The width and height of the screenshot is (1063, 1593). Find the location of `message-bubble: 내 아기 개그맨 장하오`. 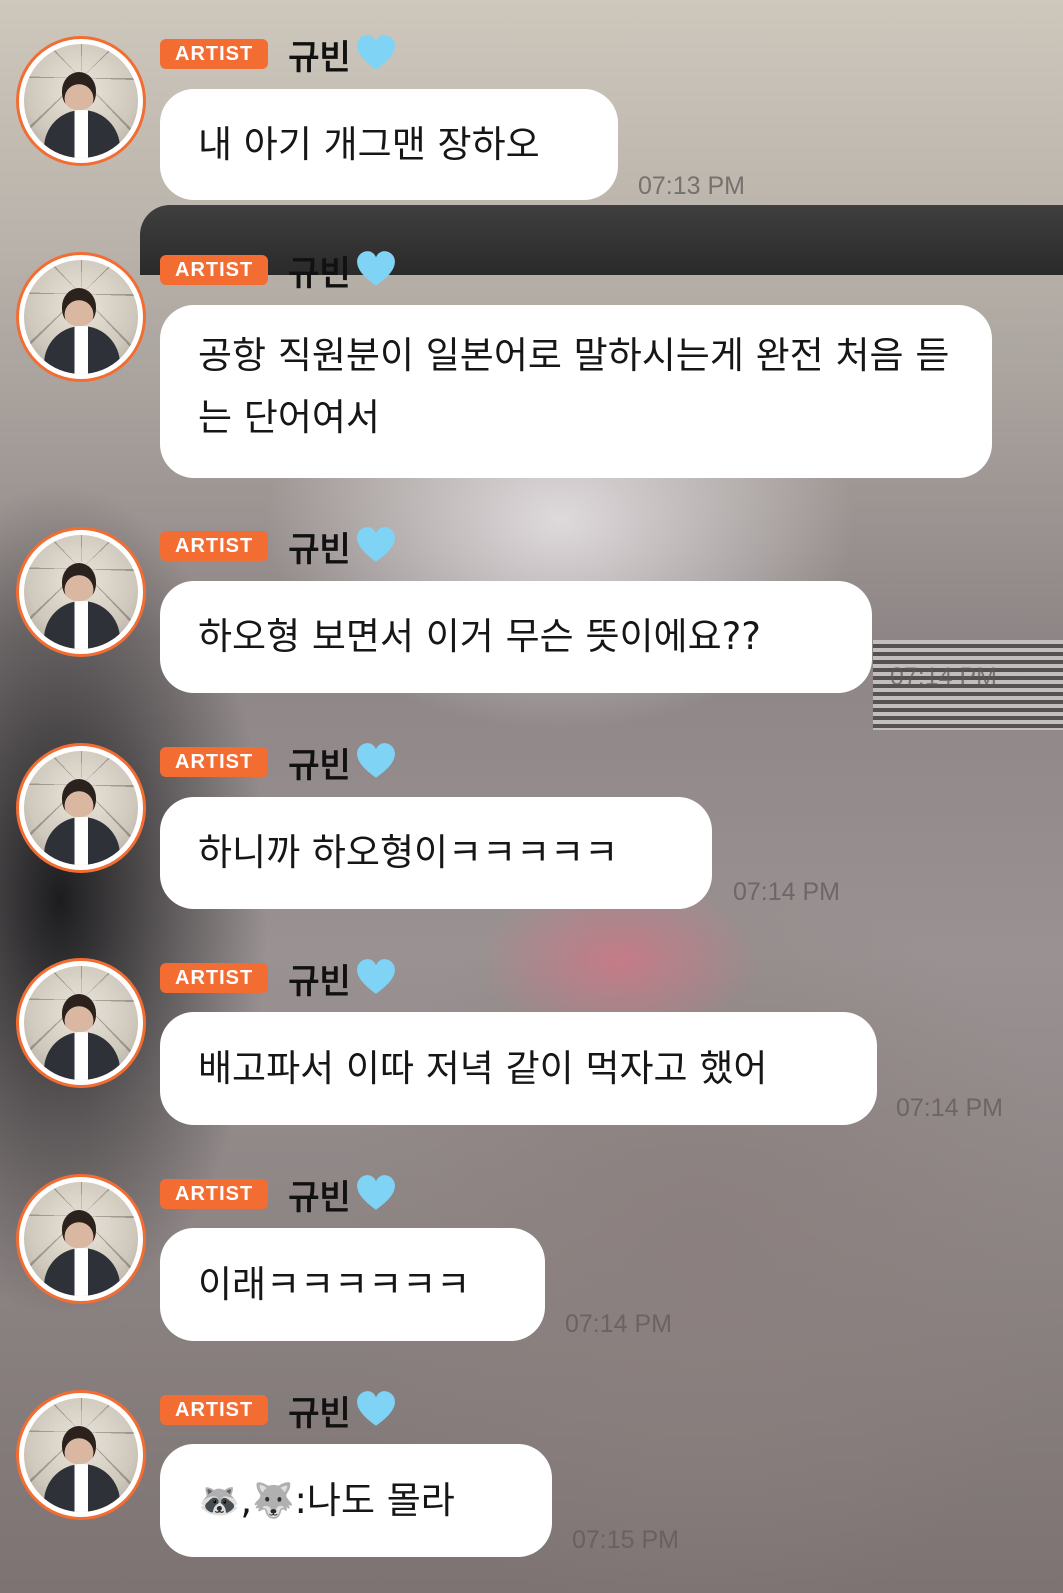

message-bubble: 내 아기 개그맨 장하오 is located at coordinates (389, 144).